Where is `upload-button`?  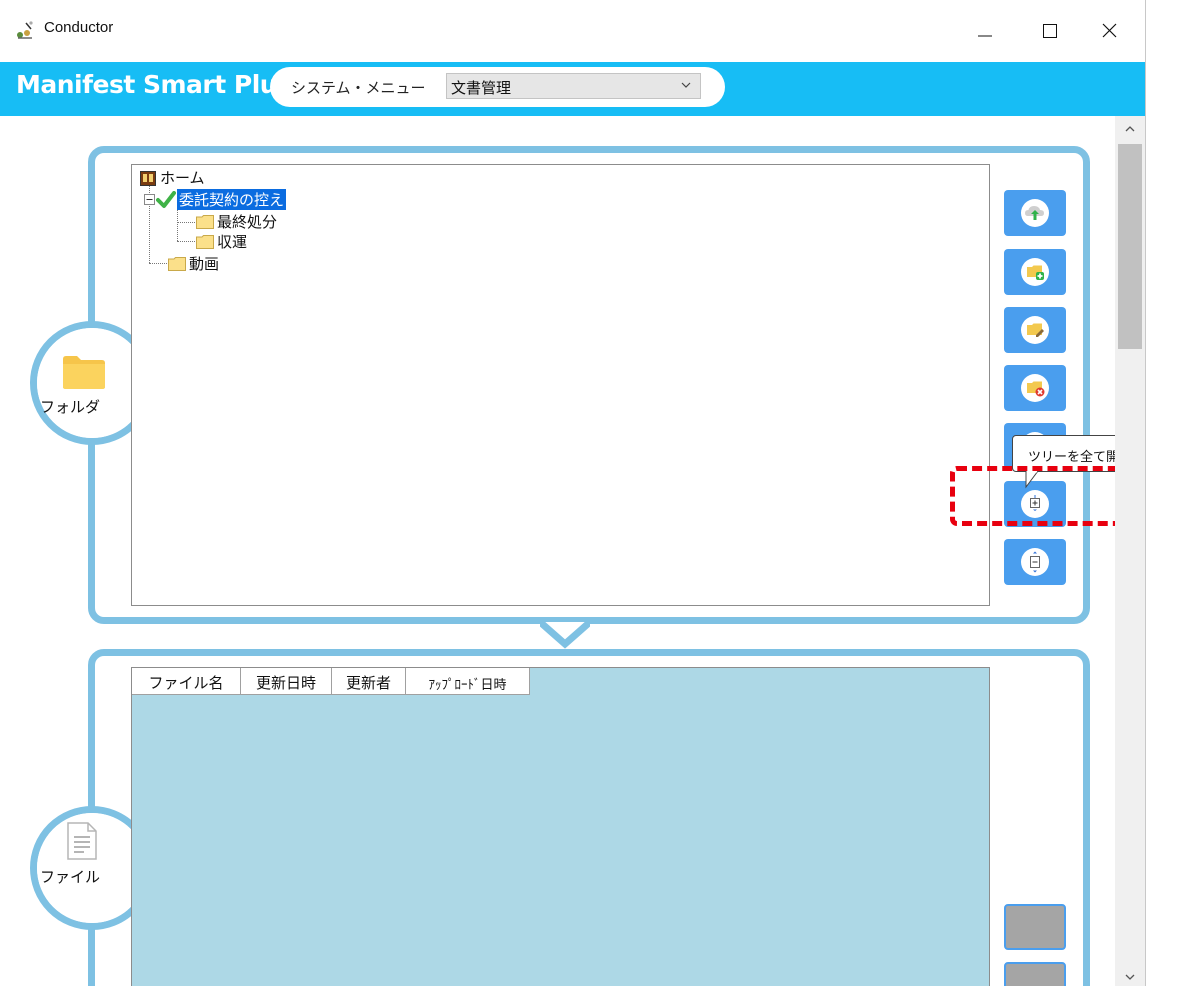
upload-button is located at coordinates (1035, 213).